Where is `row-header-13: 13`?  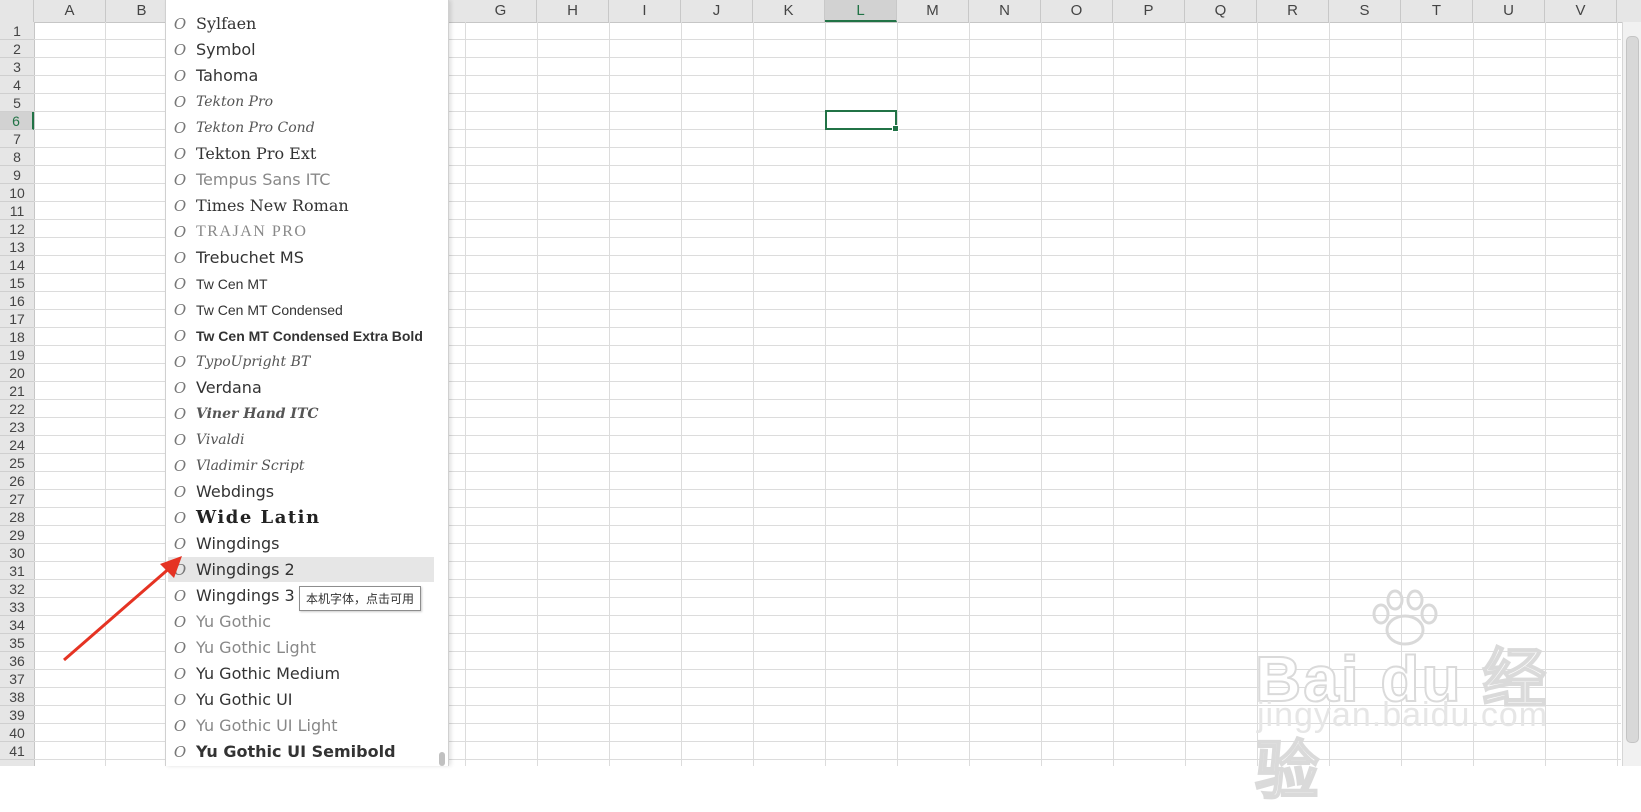 row-header-13: 13 is located at coordinates (17, 247).